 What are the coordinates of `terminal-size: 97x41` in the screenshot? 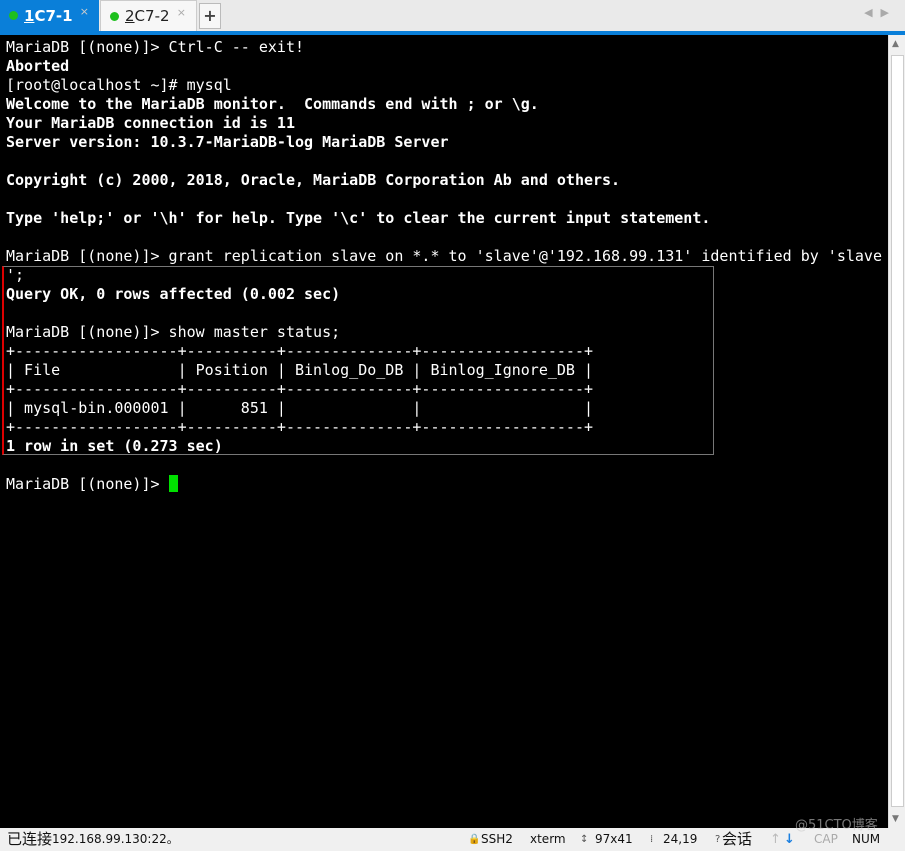 It's located at (614, 839).